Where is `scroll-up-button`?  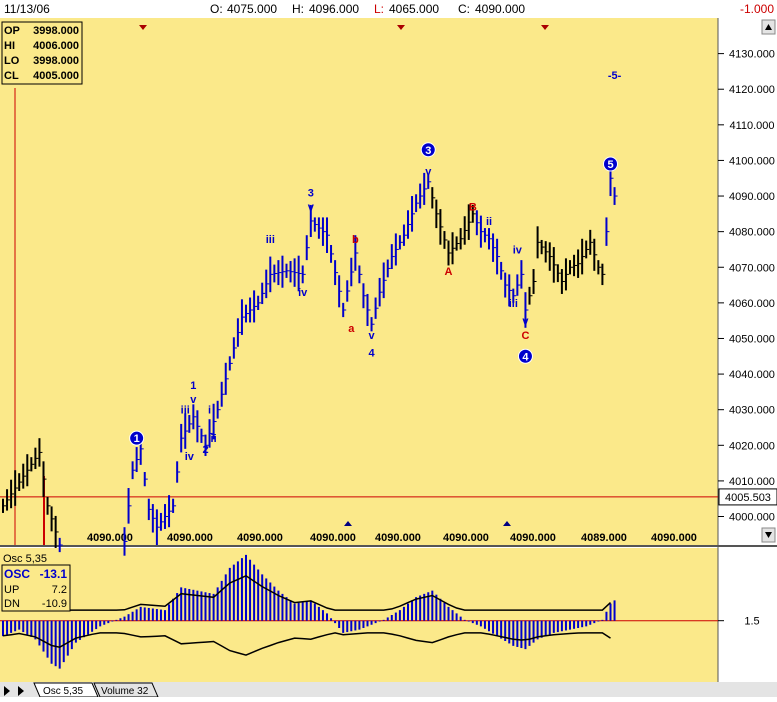
scroll-up-button is located at coordinates (768, 27).